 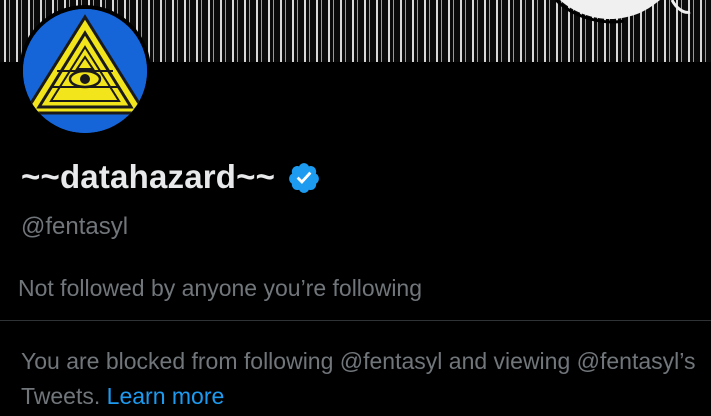 What do you see at coordinates (148, 176) in the screenshot?
I see `display-name: ~~datahazard~~` at bounding box center [148, 176].